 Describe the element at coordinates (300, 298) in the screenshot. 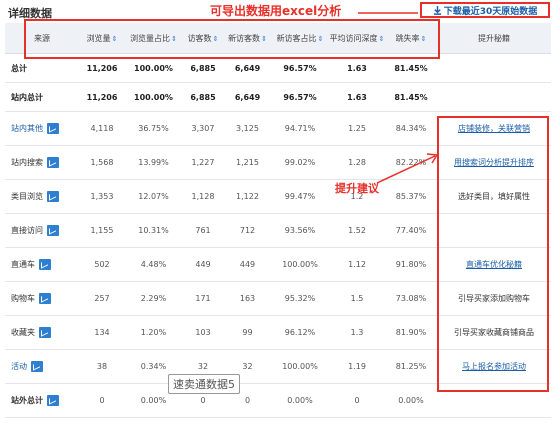

I see `metric-cell: 95.32%` at that location.